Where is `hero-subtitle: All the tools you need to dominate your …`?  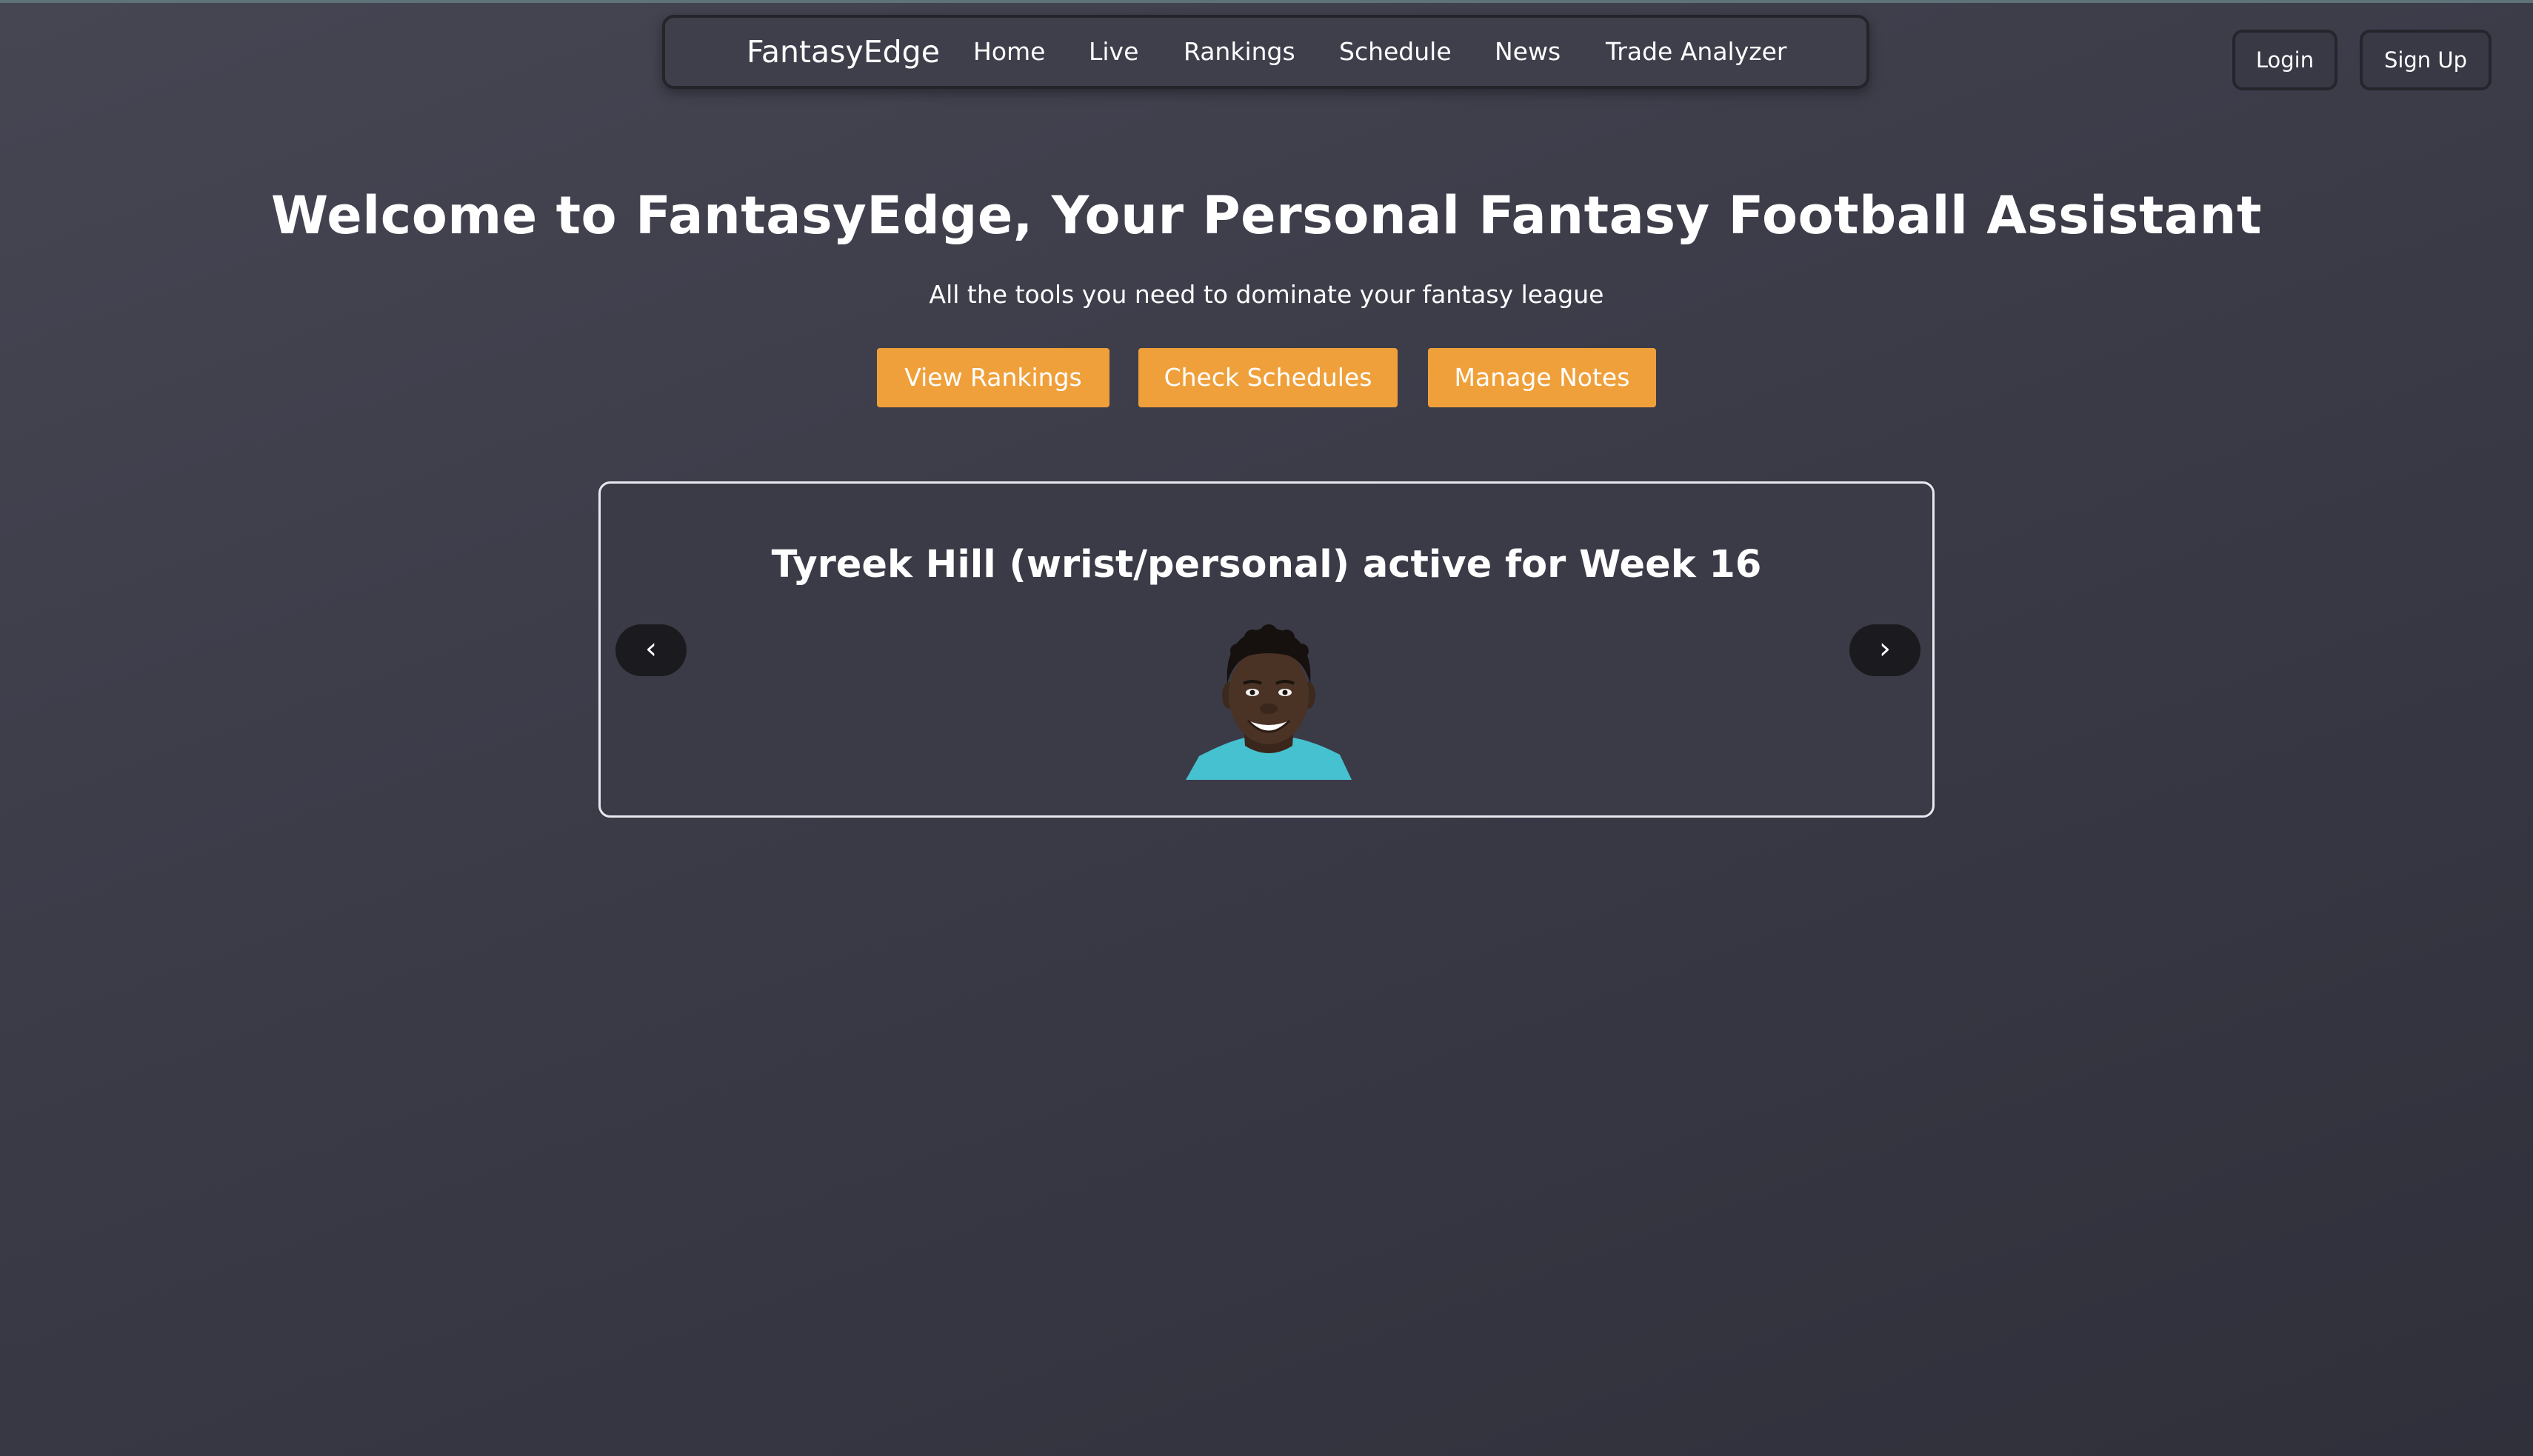 hero-subtitle: All the tools you need to dominate your … is located at coordinates (1266, 294).